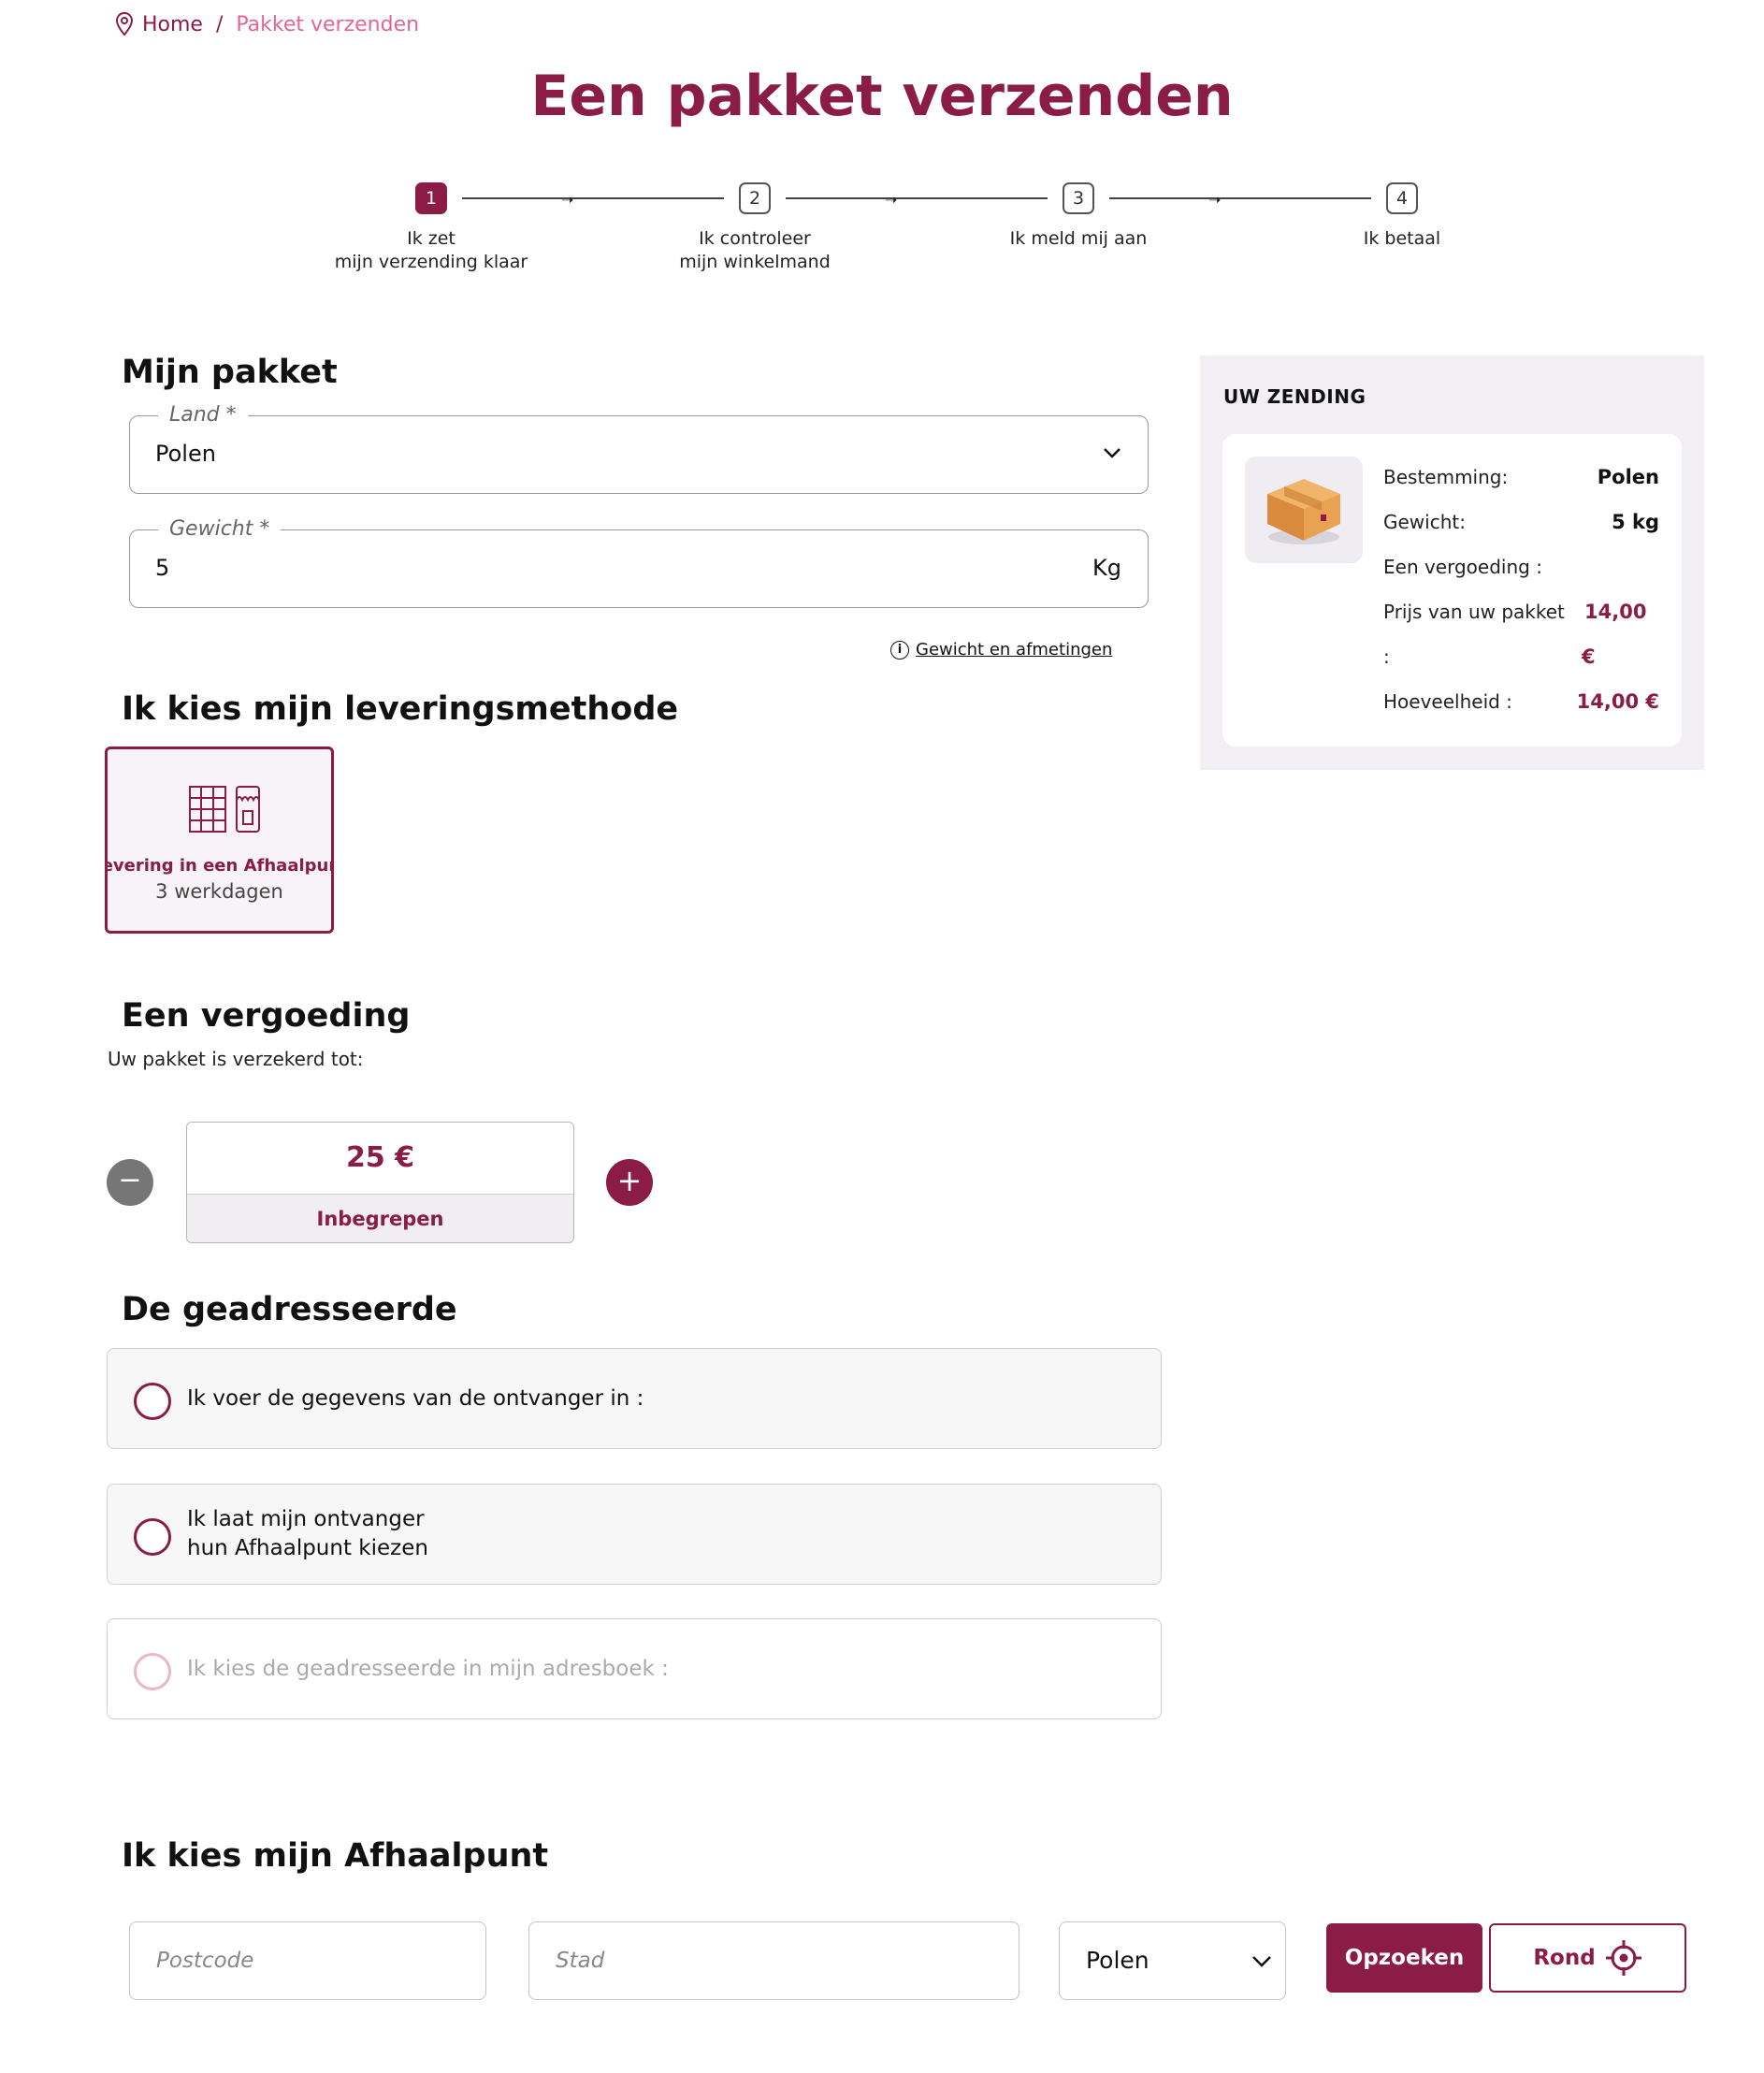 This screenshot has width=1764, height=2073. What do you see at coordinates (1474, 612) in the screenshot?
I see `summary-price-label: Prijs van uw pakket` at bounding box center [1474, 612].